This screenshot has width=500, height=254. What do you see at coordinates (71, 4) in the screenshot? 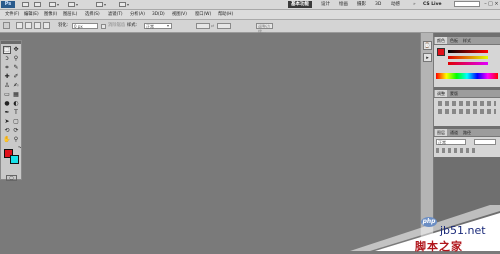
I see `zoom-level-icon` at bounding box center [71, 4].